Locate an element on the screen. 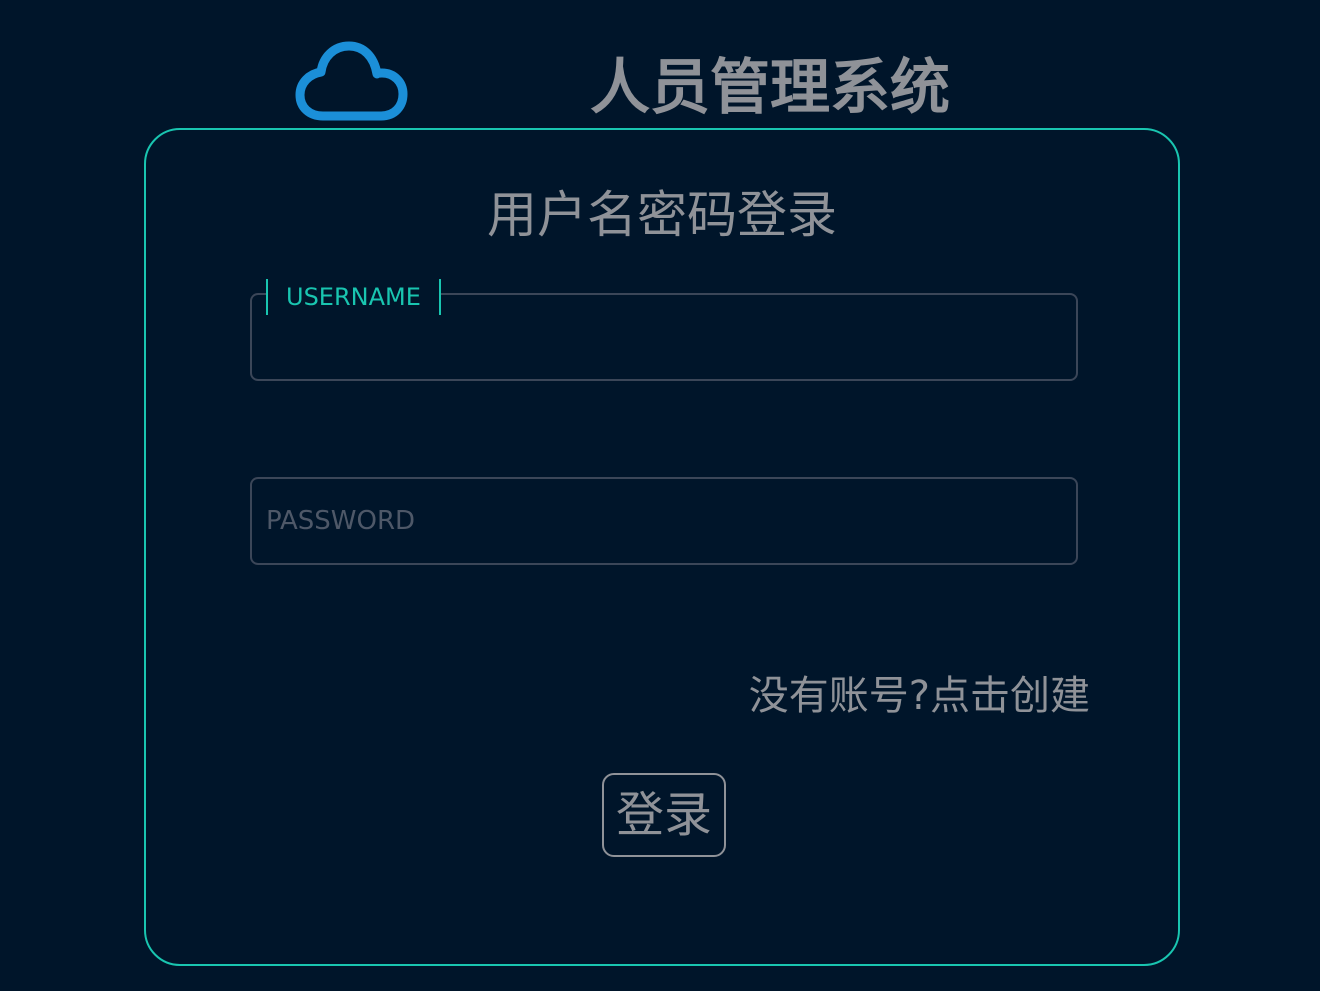  password-input is located at coordinates (664, 521).